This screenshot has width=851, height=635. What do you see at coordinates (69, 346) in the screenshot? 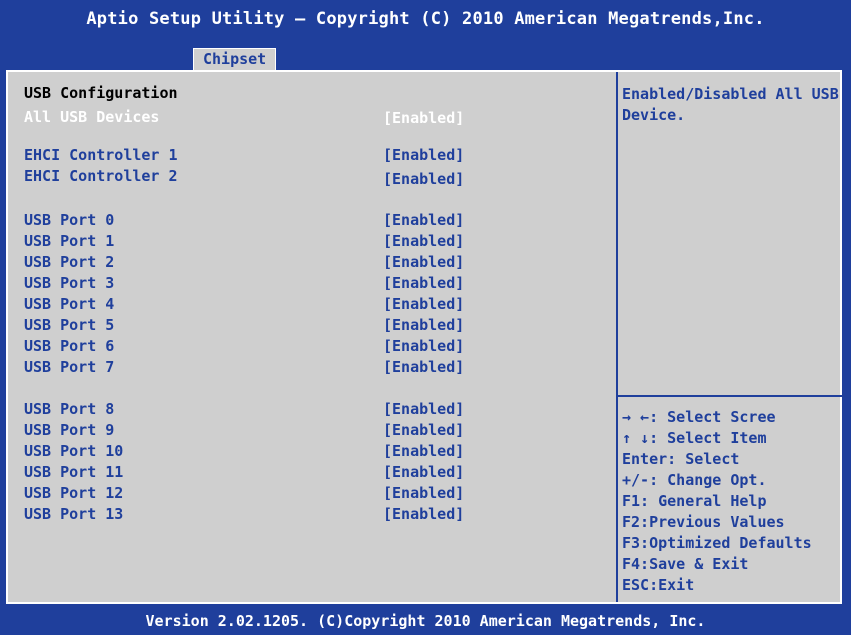
I see `setting-label-usb-port-6: USB Port 6` at bounding box center [69, 346].